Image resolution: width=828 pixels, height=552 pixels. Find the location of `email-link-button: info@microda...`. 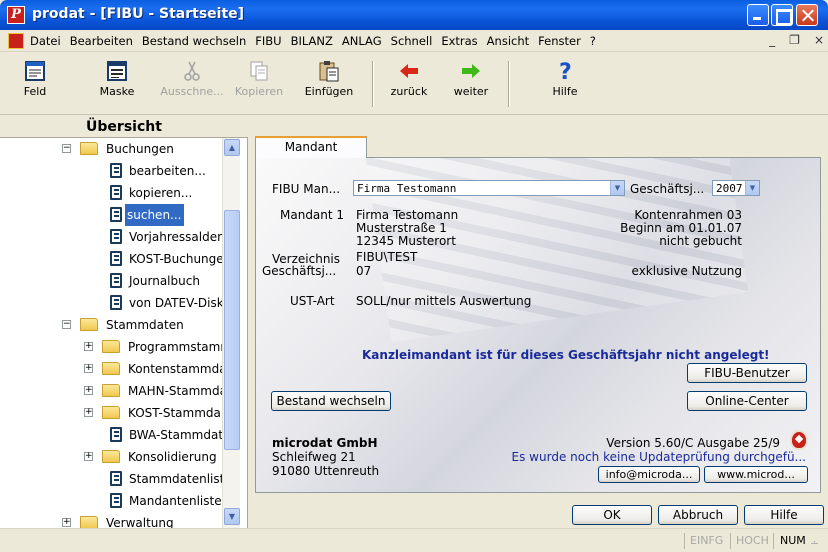

email-link-button: info@microda... is located at coordinates (649, 474).